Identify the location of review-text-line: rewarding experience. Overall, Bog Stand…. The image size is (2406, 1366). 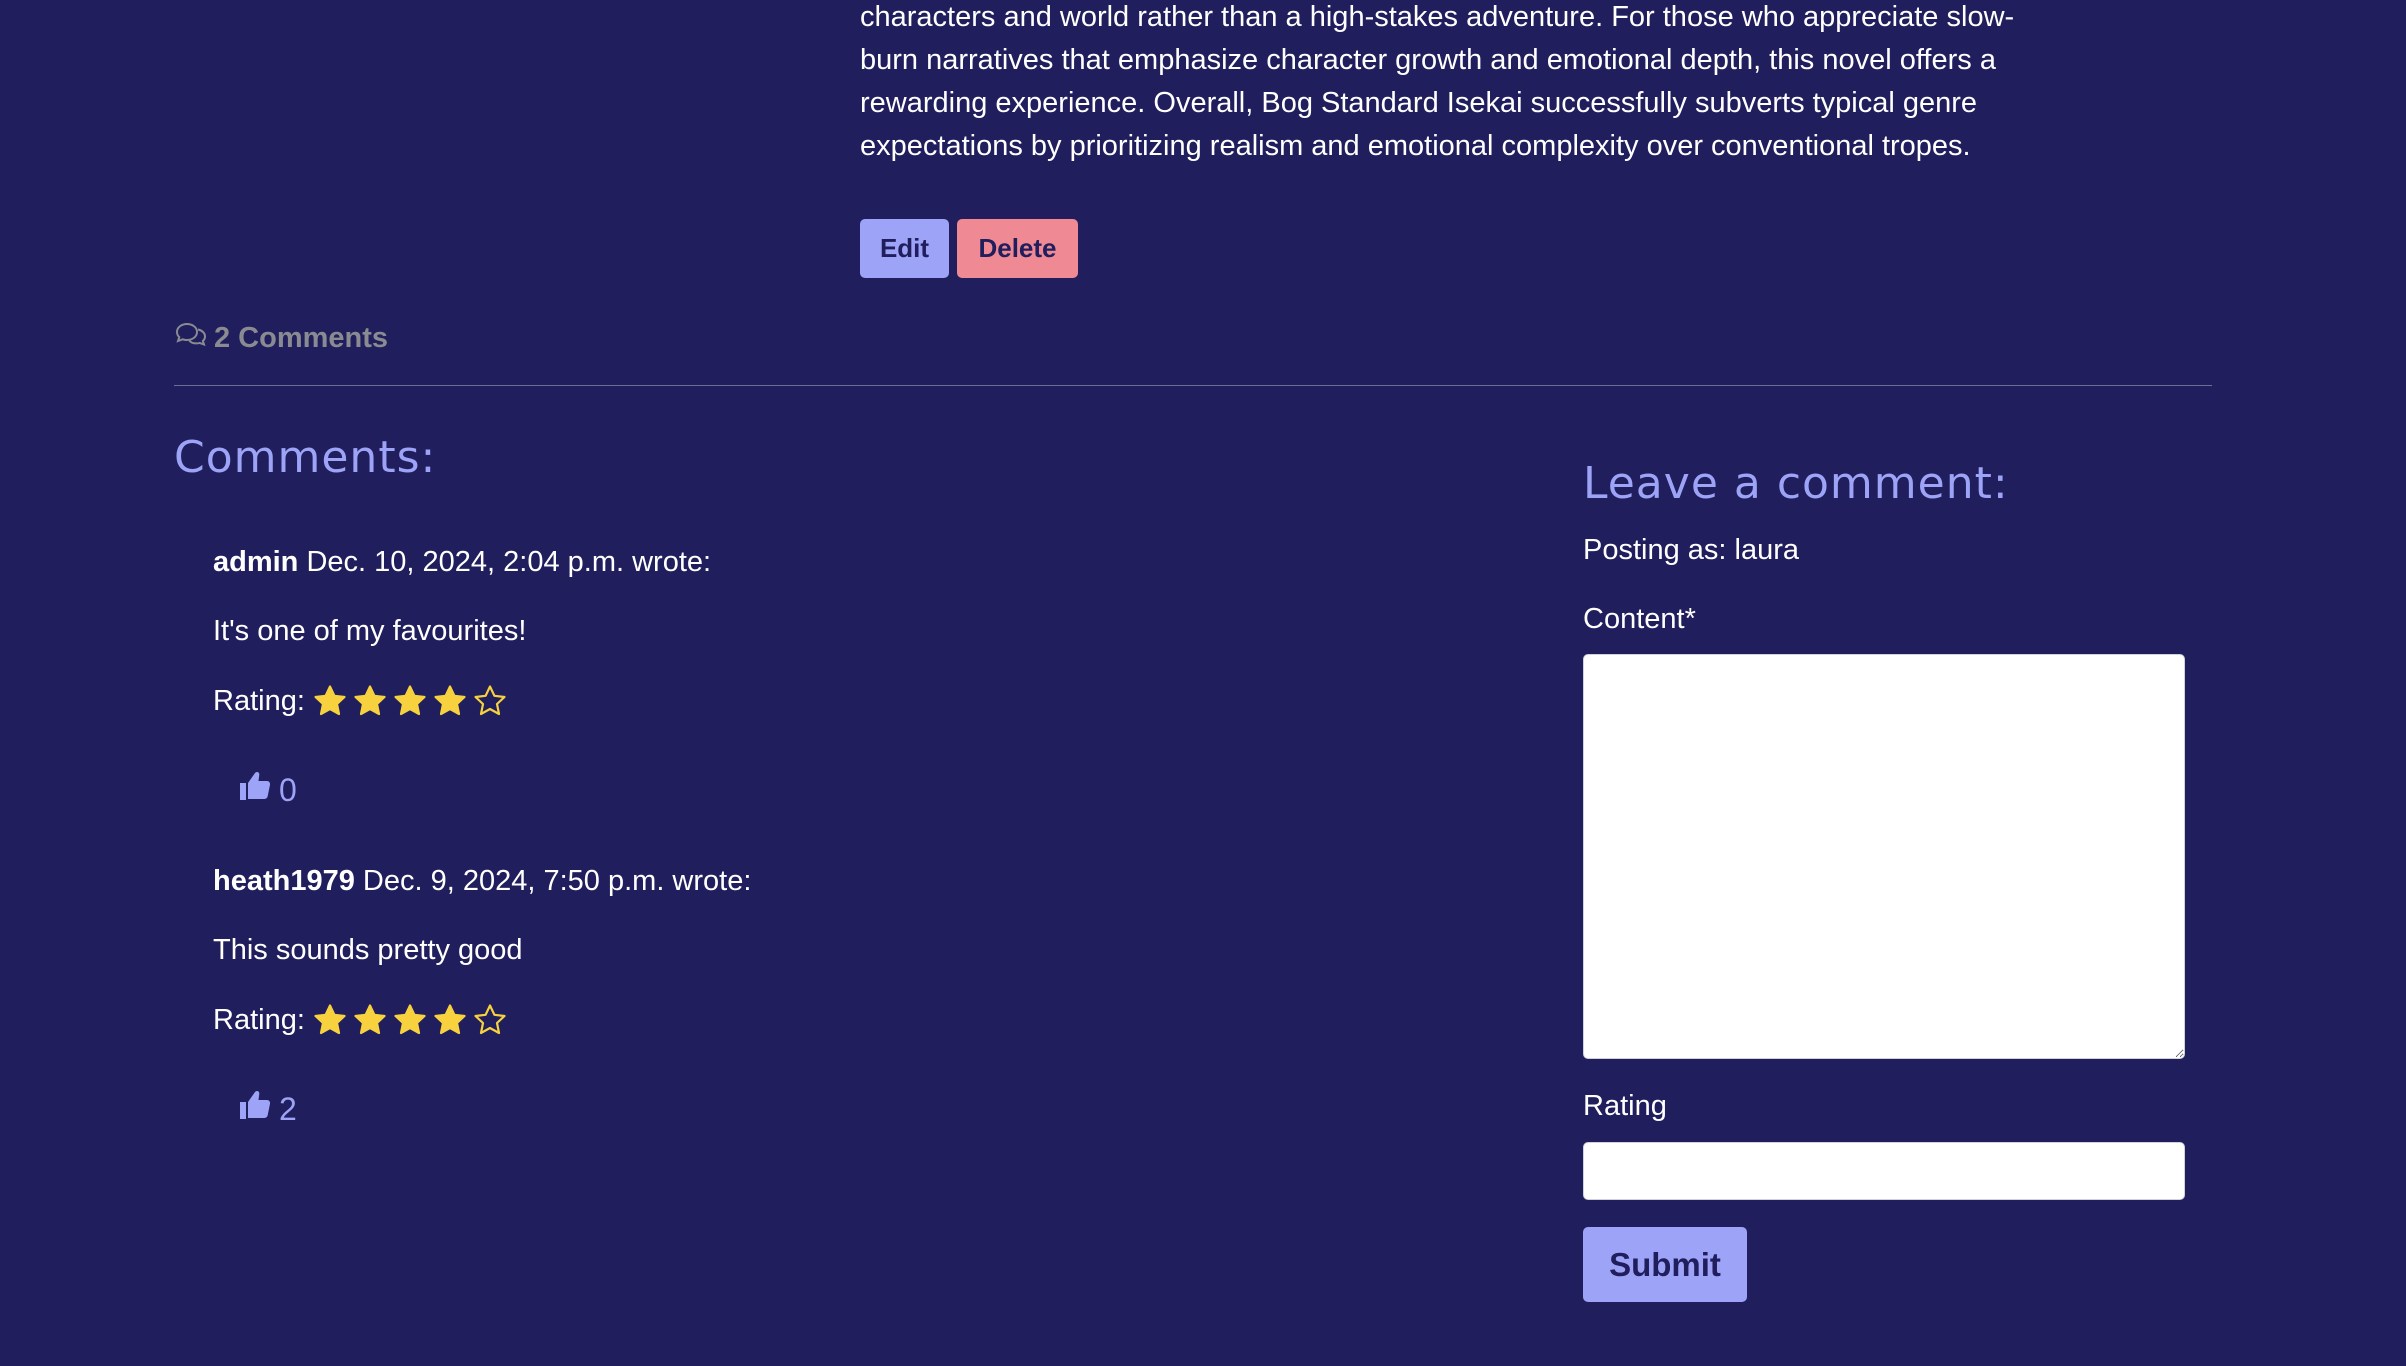
(1419, 103).